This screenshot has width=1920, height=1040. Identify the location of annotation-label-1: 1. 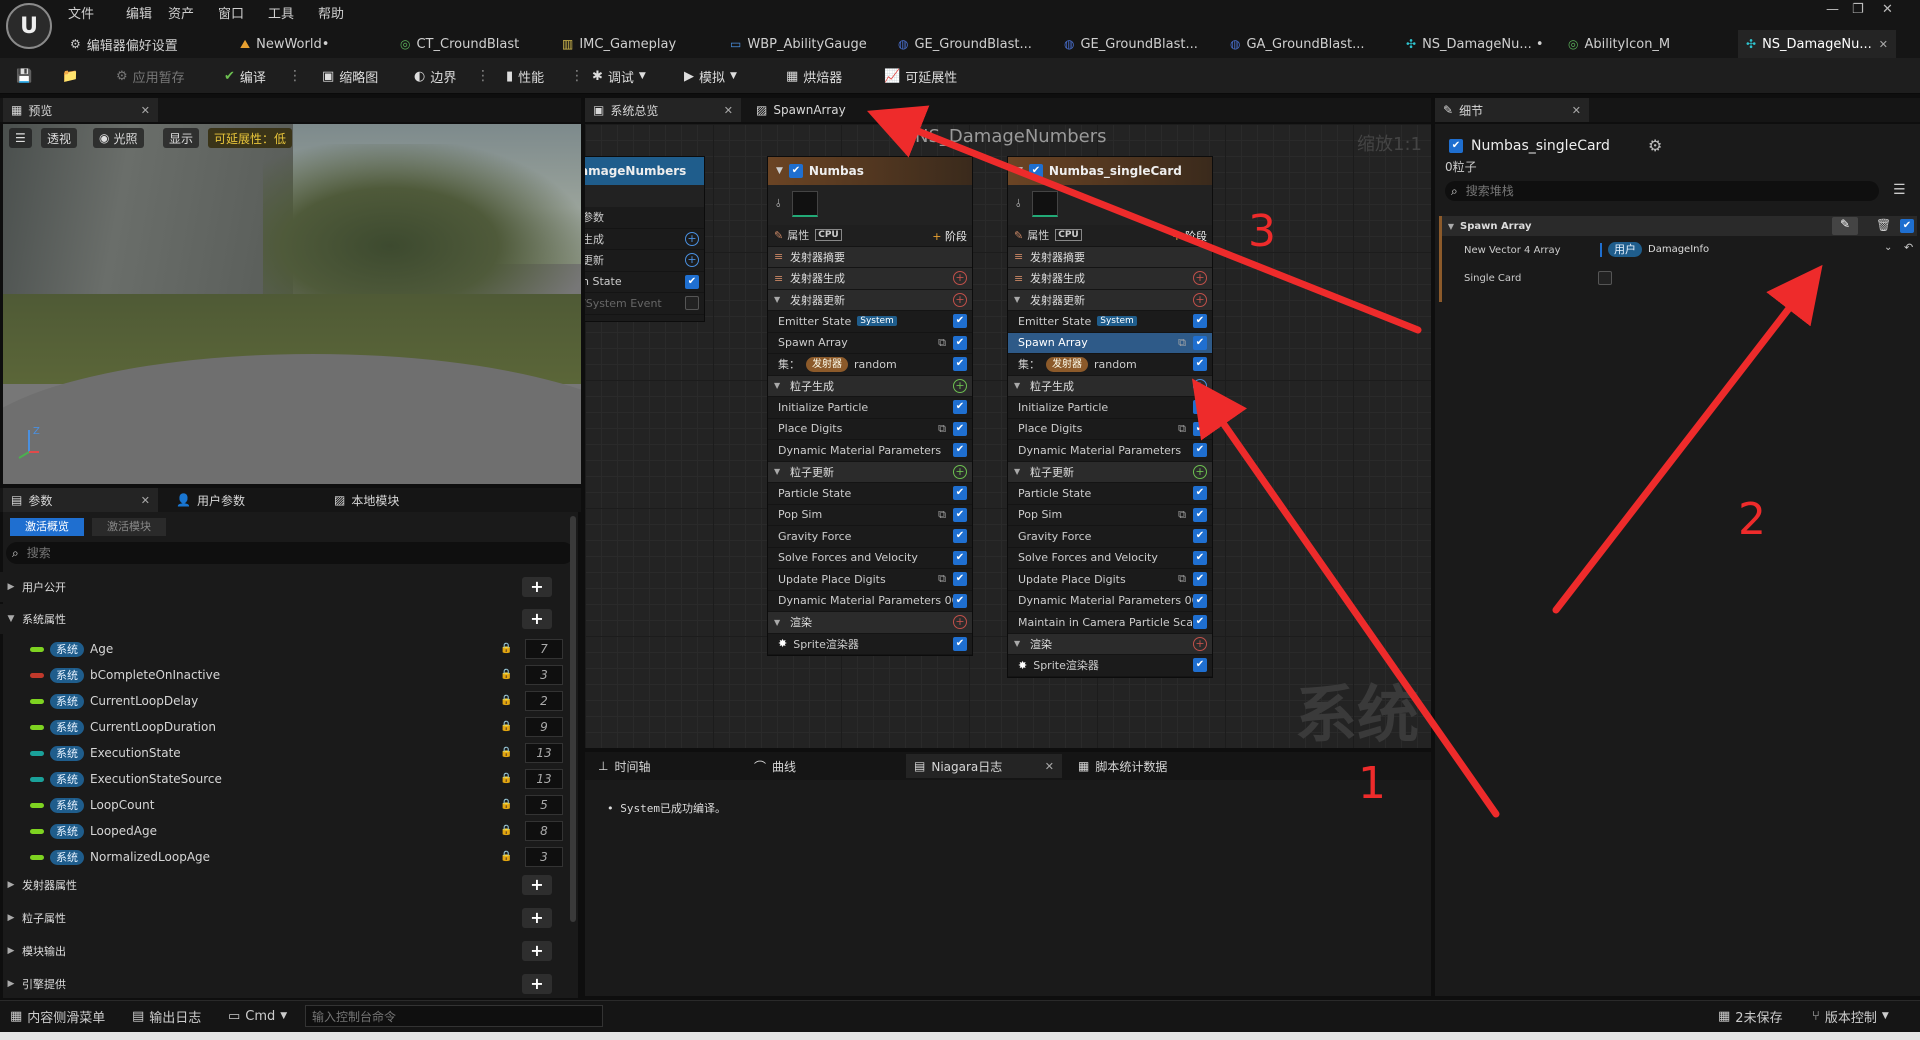
(1372, 783).